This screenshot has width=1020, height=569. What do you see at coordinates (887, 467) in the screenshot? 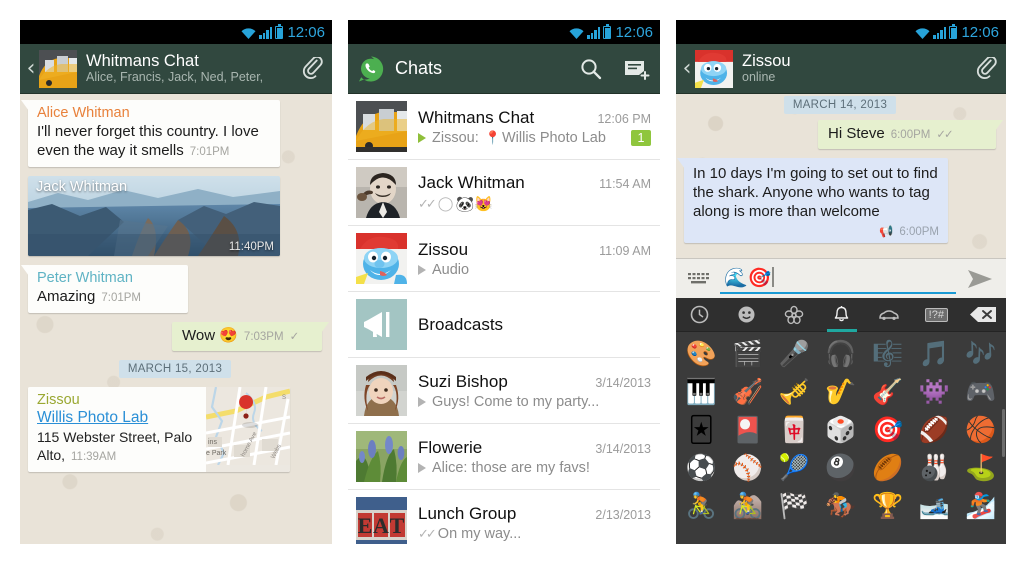
I see `emoji-cell: 🏉` at bounding box center [887, 467].